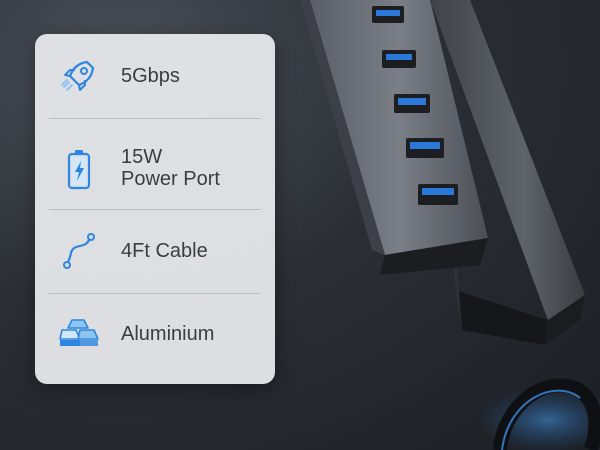 This screenshot has height=450, width=600. What do you see at coordinates (539, 414) in the screenshot?
I see `cable` at bounding box center [539, 414].